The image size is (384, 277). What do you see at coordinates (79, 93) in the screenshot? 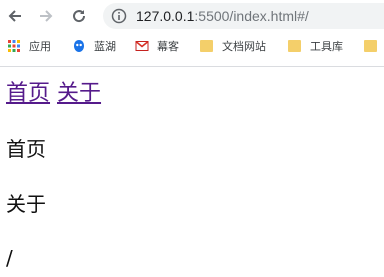
I see `about-link: 关于` at bounding box center [79, 93].